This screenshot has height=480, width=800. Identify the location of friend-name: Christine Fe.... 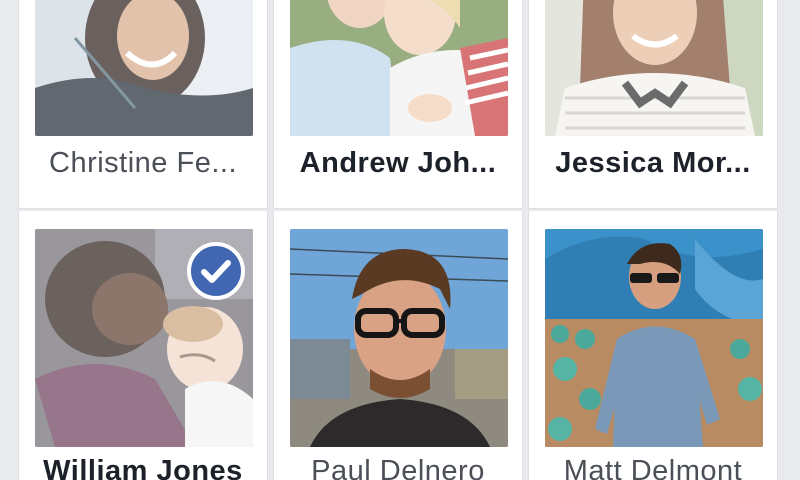
(143, 163).